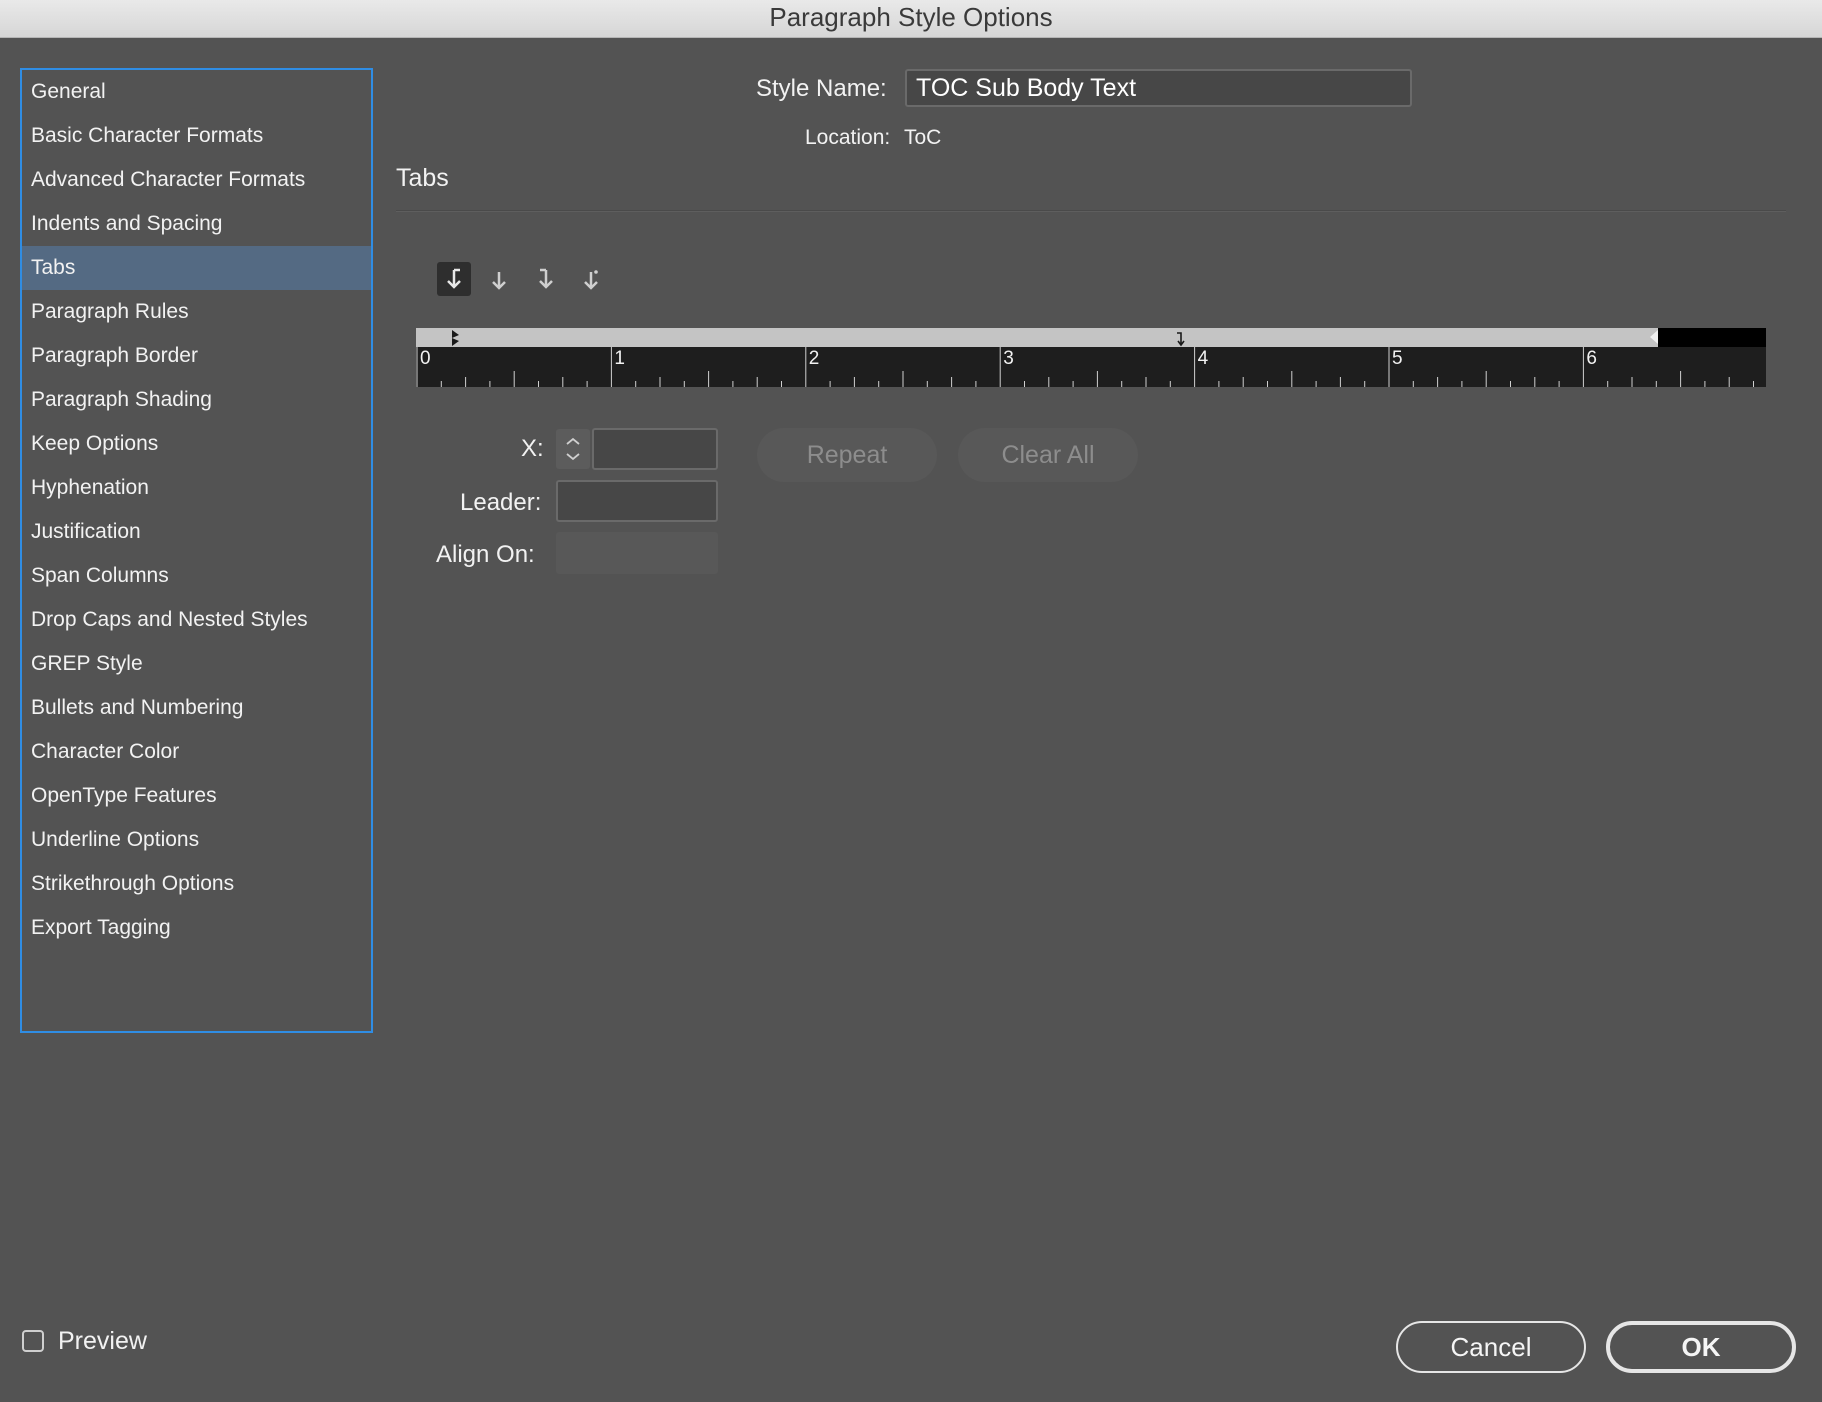 Image resolution: width=1822 pixels, height=1402 pixels. I want to click on location-value: ToC, so click(923, 137).